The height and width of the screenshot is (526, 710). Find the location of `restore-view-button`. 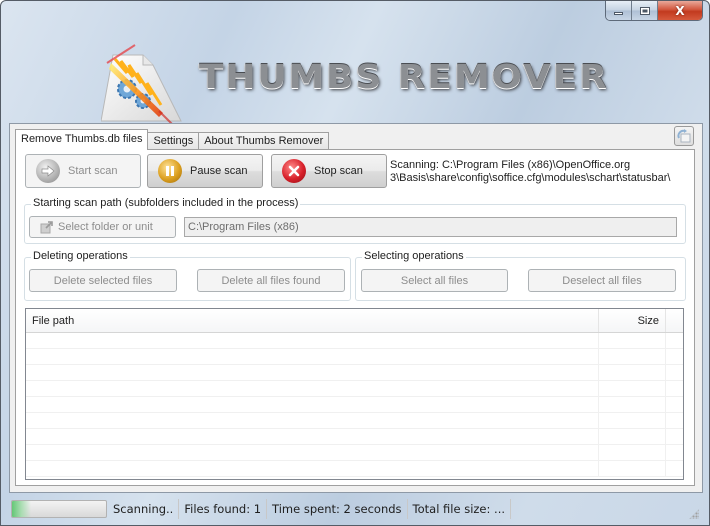

restore-view-button is located at coordinates (684, 136).